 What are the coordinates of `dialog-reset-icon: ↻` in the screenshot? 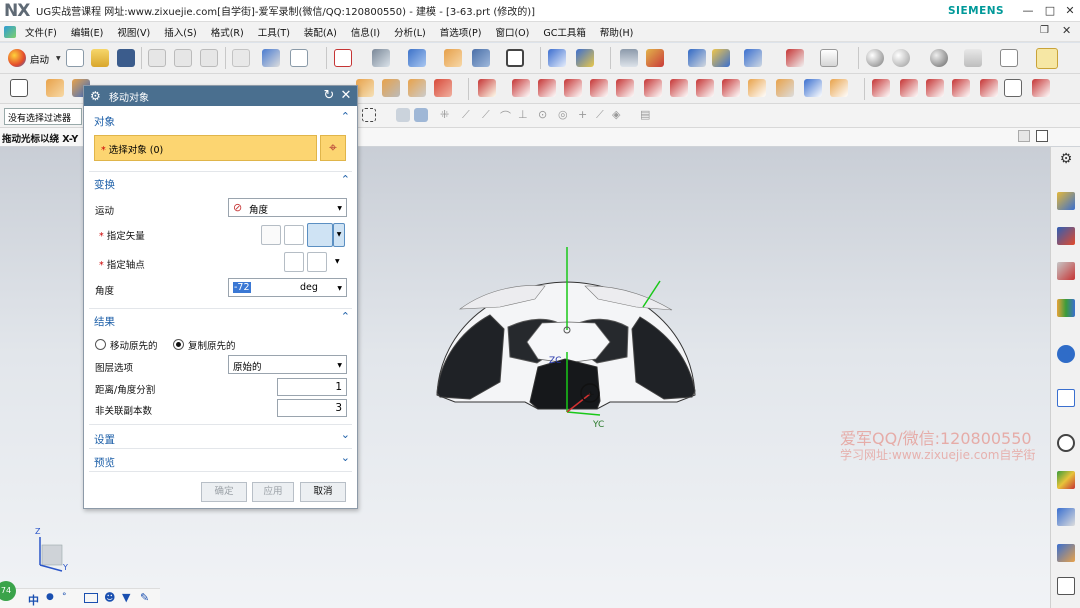 It's located at (329, 96).